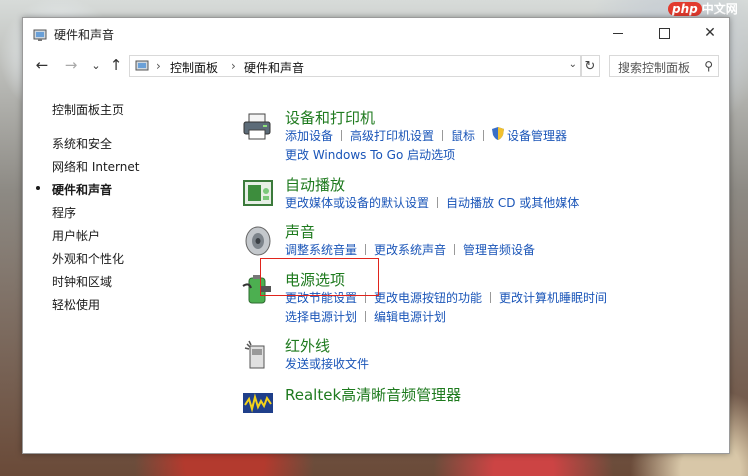 Image resolution: width=748 pixels, height=476 pixels. Describe the element at coordinates (38, 188) in the screenshot. I see `active-bullet` at that location.